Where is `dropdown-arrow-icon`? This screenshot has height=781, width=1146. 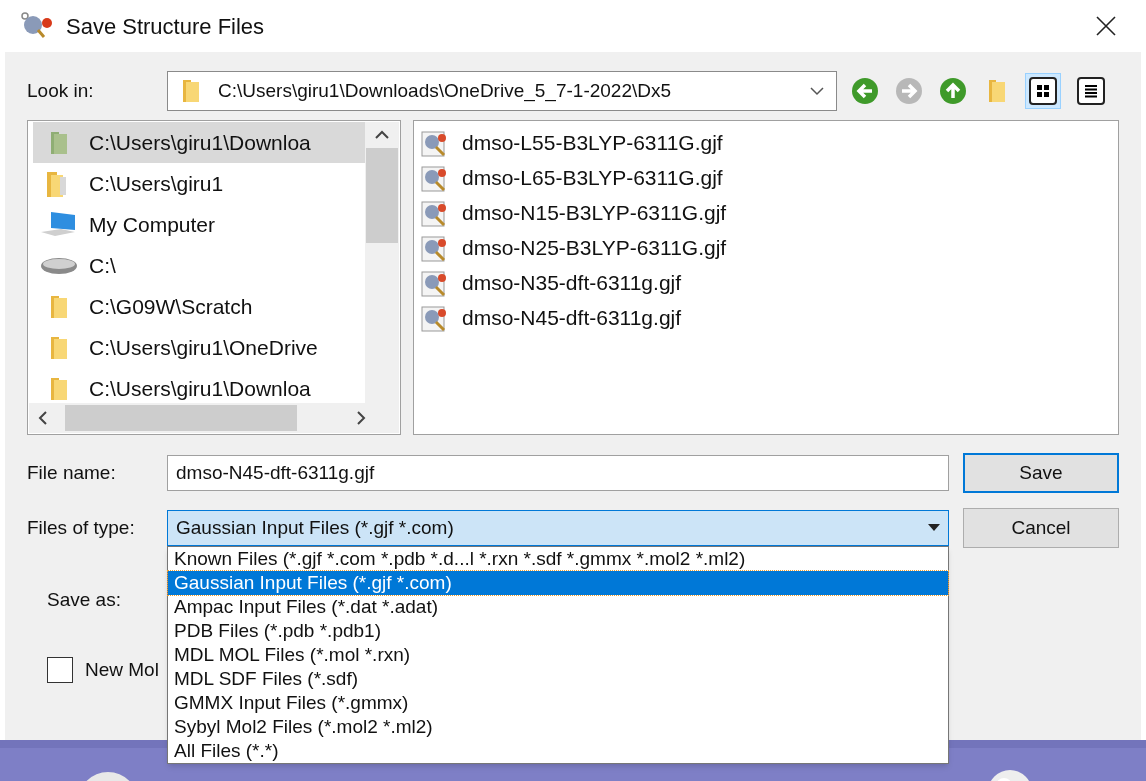
dropdown-arrow-icon is located at coordinates (934, 528).